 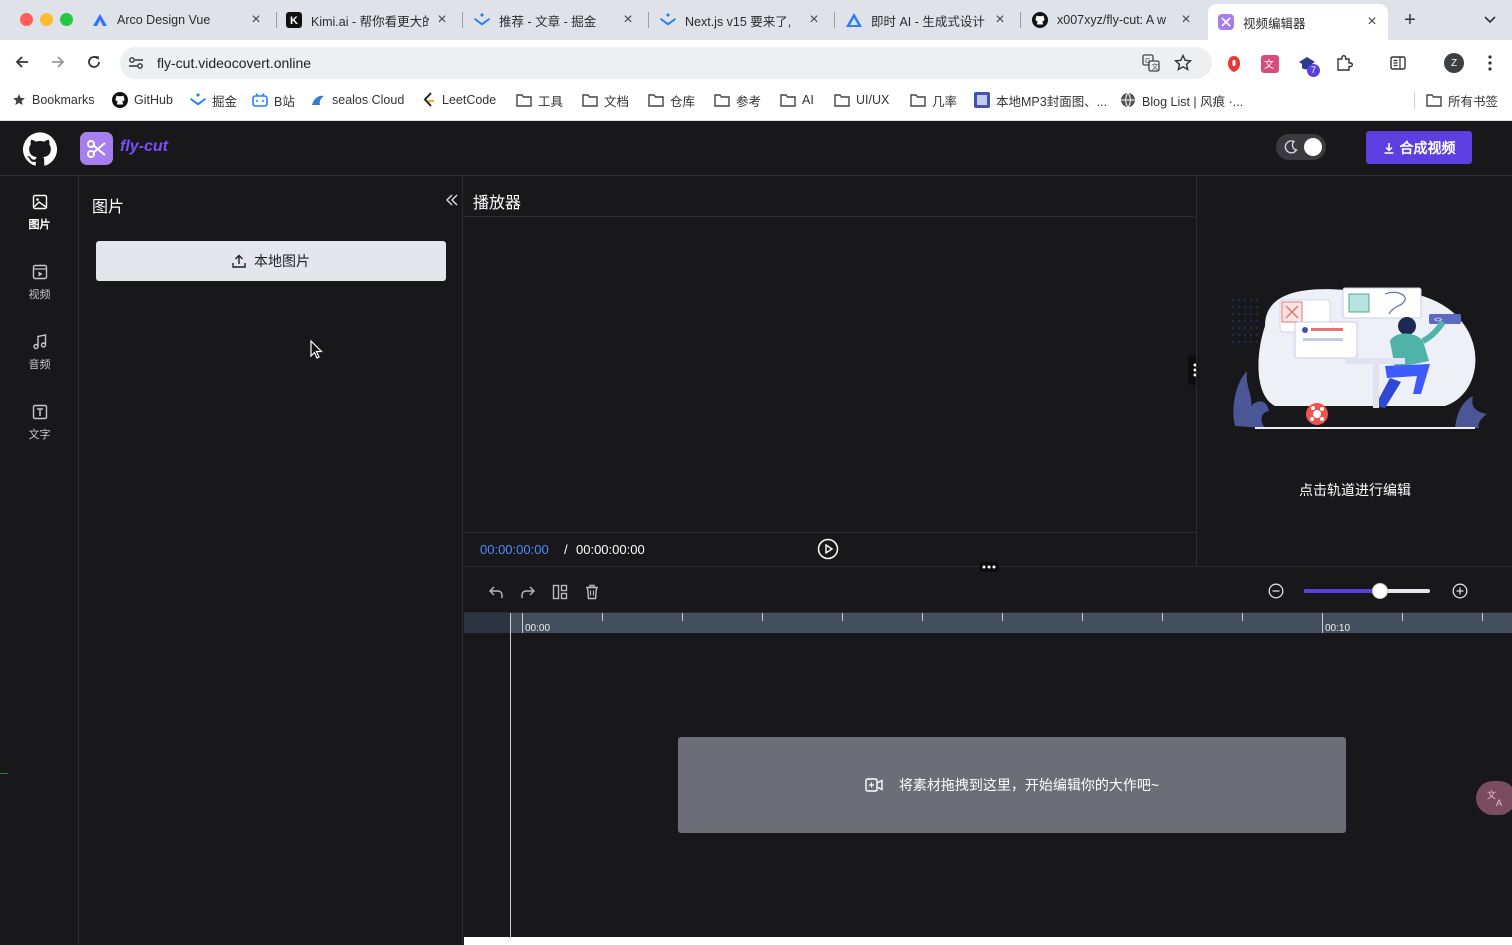 I want to click on zoom-slider, so click(x=1367, y=591).